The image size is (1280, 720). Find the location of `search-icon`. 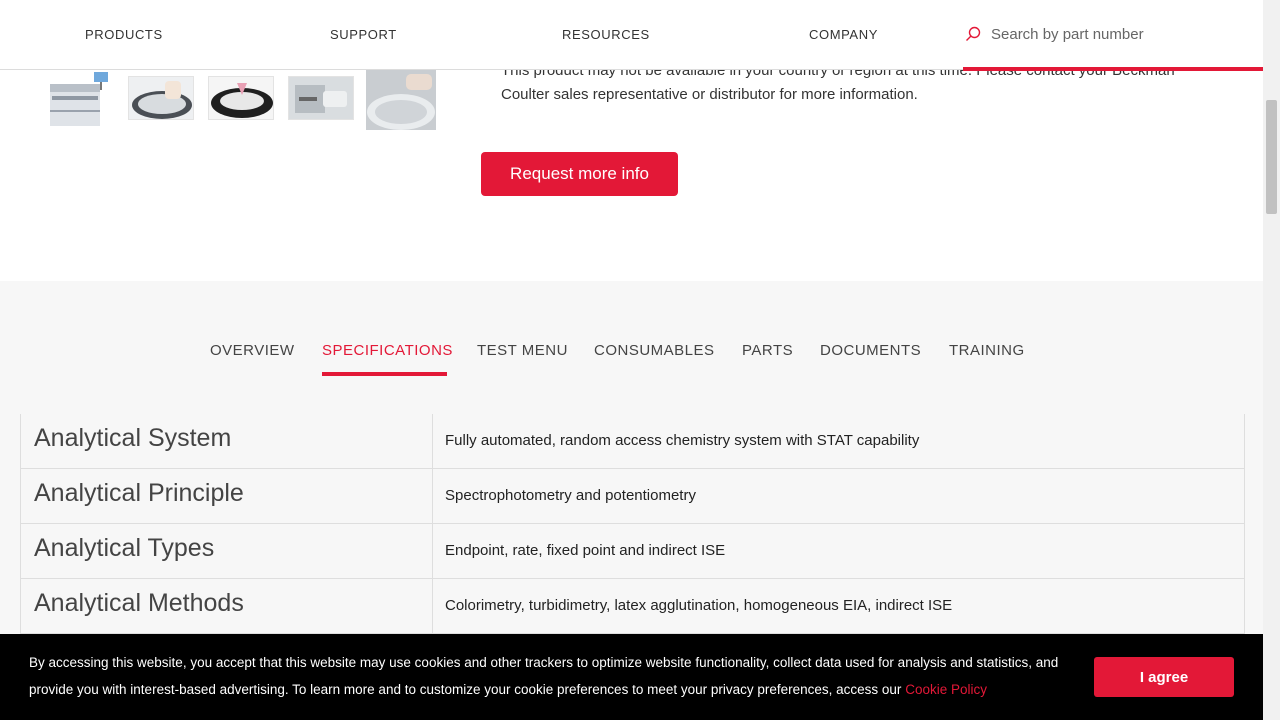

search-icon is located at coordinates (973, 34).